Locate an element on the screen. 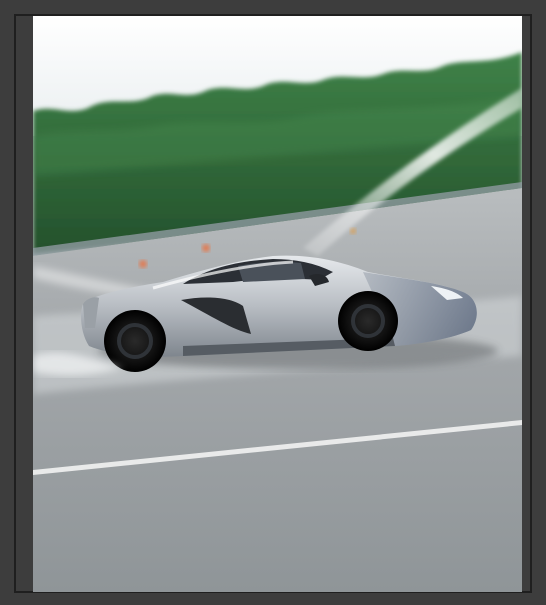 This screenshot has height=605, width=546. rear-wheel is located at coordinates (135, 341).